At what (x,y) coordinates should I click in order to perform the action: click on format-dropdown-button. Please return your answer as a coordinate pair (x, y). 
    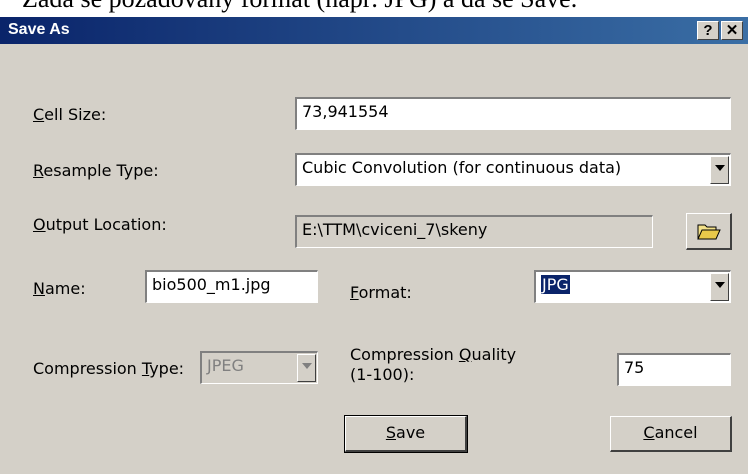
    Looking at the image, I should click on (719, 287).